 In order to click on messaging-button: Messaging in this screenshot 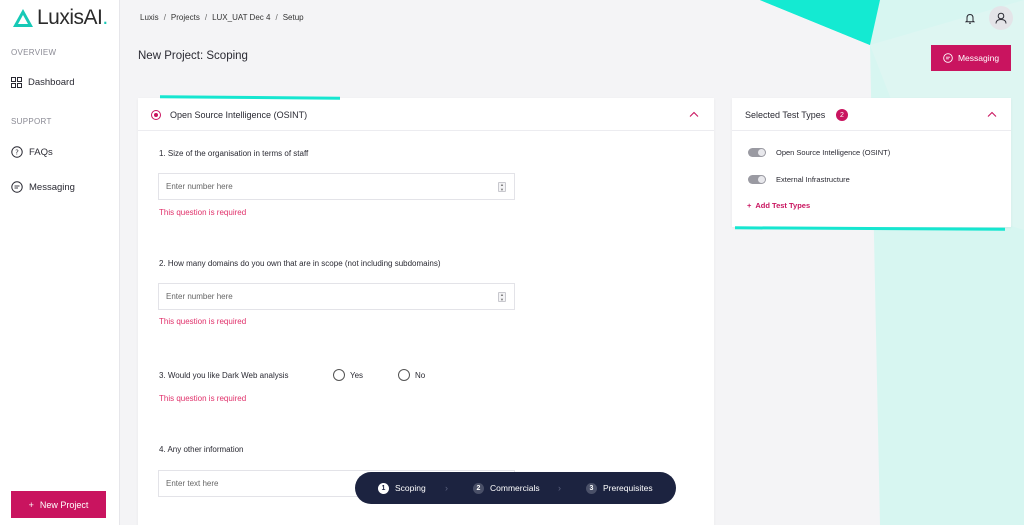, I will do `click(971, 58)`.